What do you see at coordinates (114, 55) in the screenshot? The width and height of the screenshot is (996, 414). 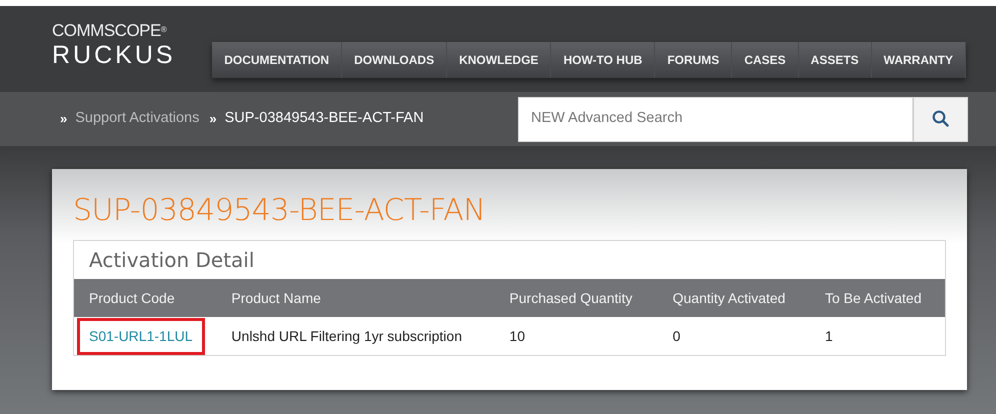 I see `logo-wordmark: RUCKUS` at bounding box center [114, 55].